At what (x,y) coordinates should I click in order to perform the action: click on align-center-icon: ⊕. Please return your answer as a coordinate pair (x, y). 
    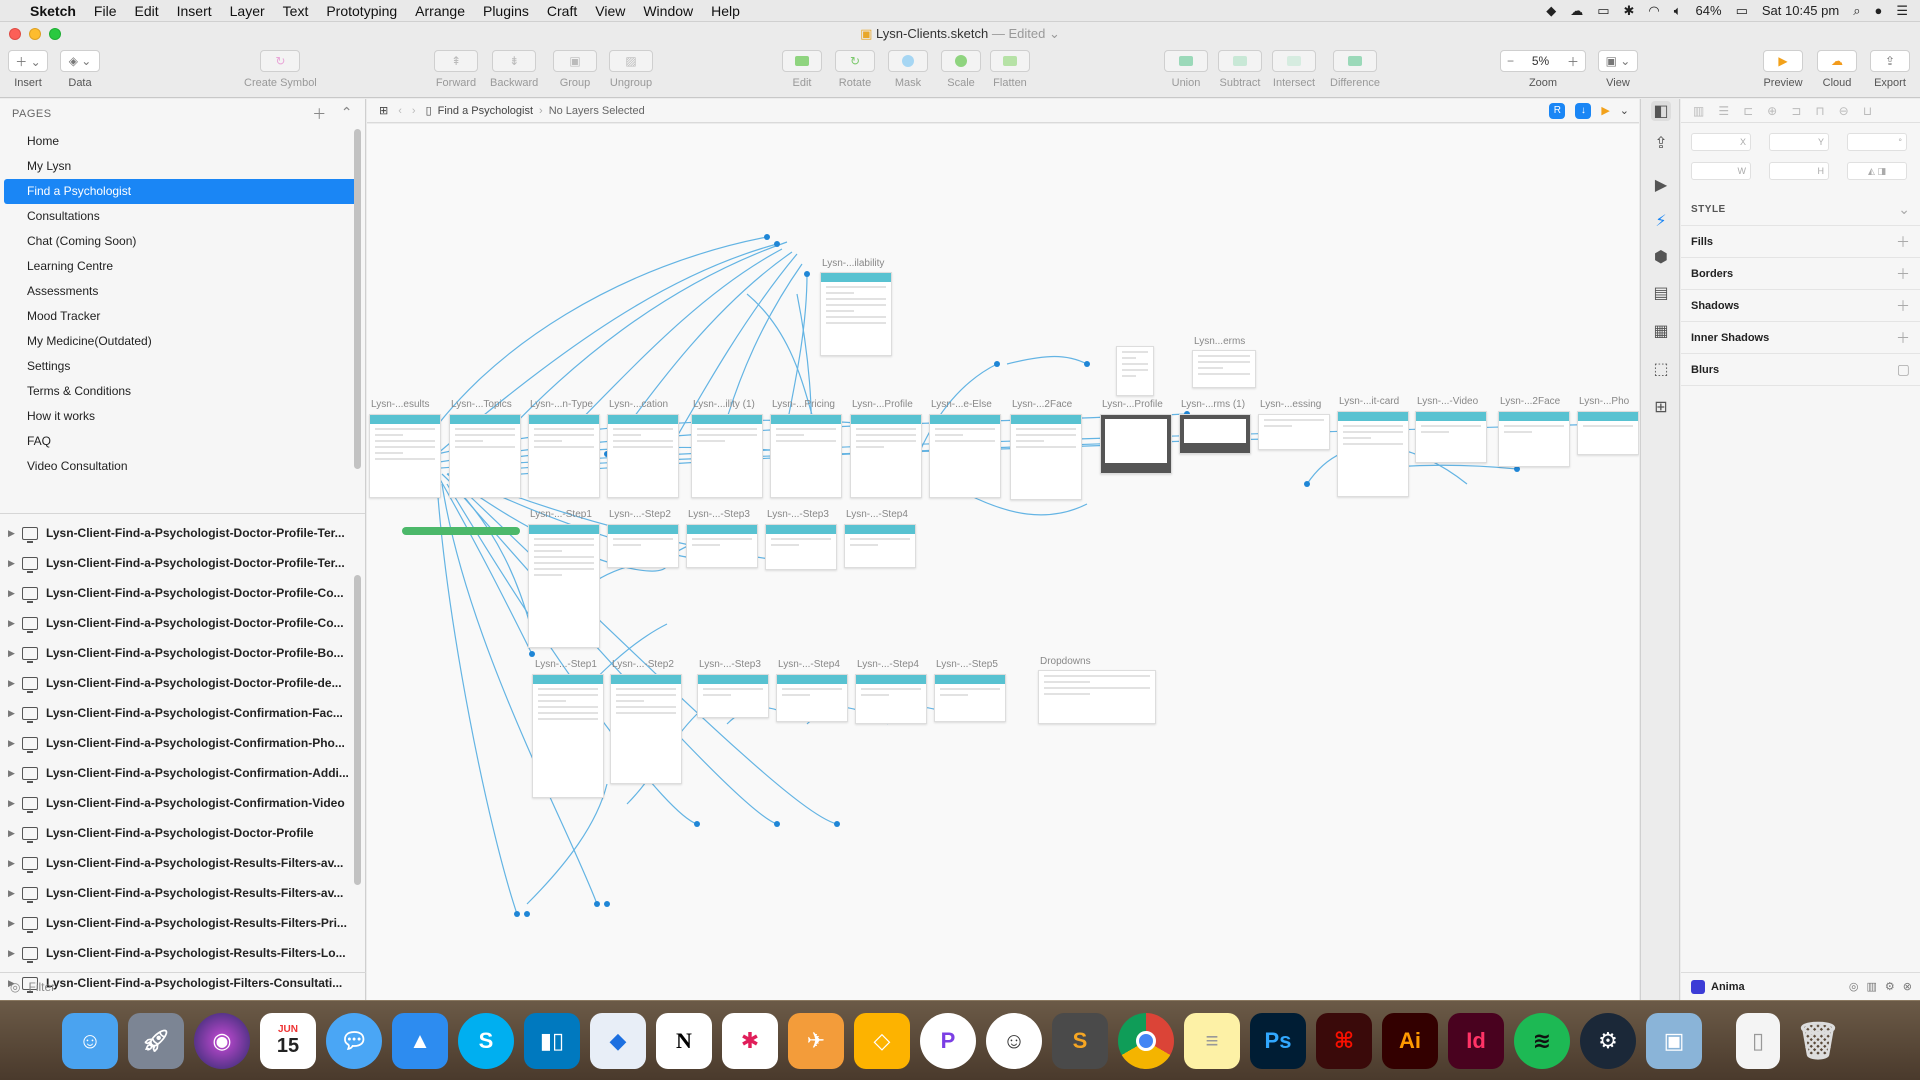
    Looking at the image, I should click on (1772, 111).